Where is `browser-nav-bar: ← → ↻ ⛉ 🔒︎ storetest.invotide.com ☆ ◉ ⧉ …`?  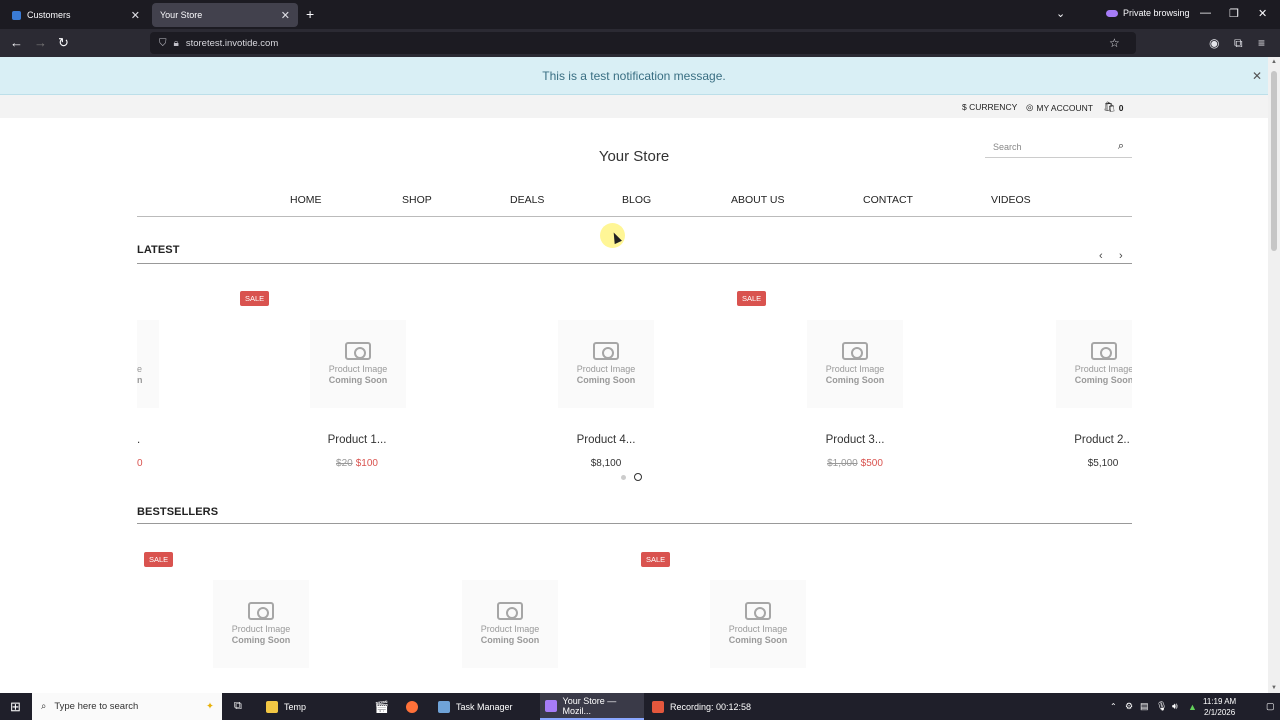 browser-nav-bar: ← → ↻ ⛉ 🔒︎ storetest.invotide.com ☆ ◉ ⧉ … is located at coordinates (640, 43).